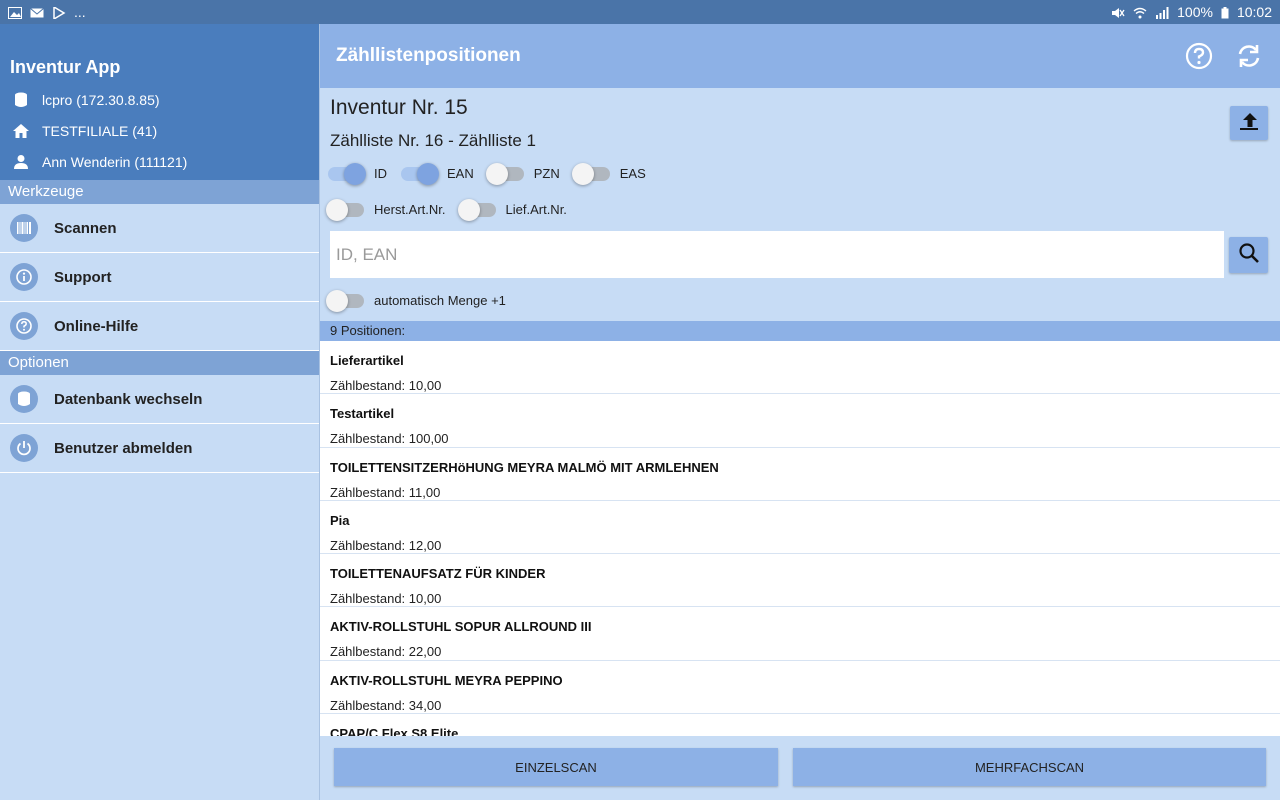 The height and width of the screenshot is (800, 1280). Describe the element at coordinates (433, 140) in the screenshot. I see `count-list-title: Zählliste Nr. 16 - Zählliste 1` at that location.